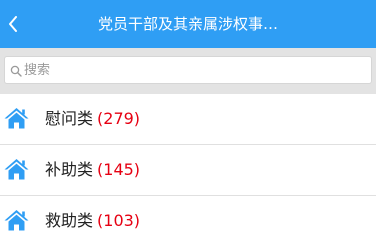 The width and height of the screenshot is (376, 240). I want to click on list-item-count: (103), so click(119, 220).